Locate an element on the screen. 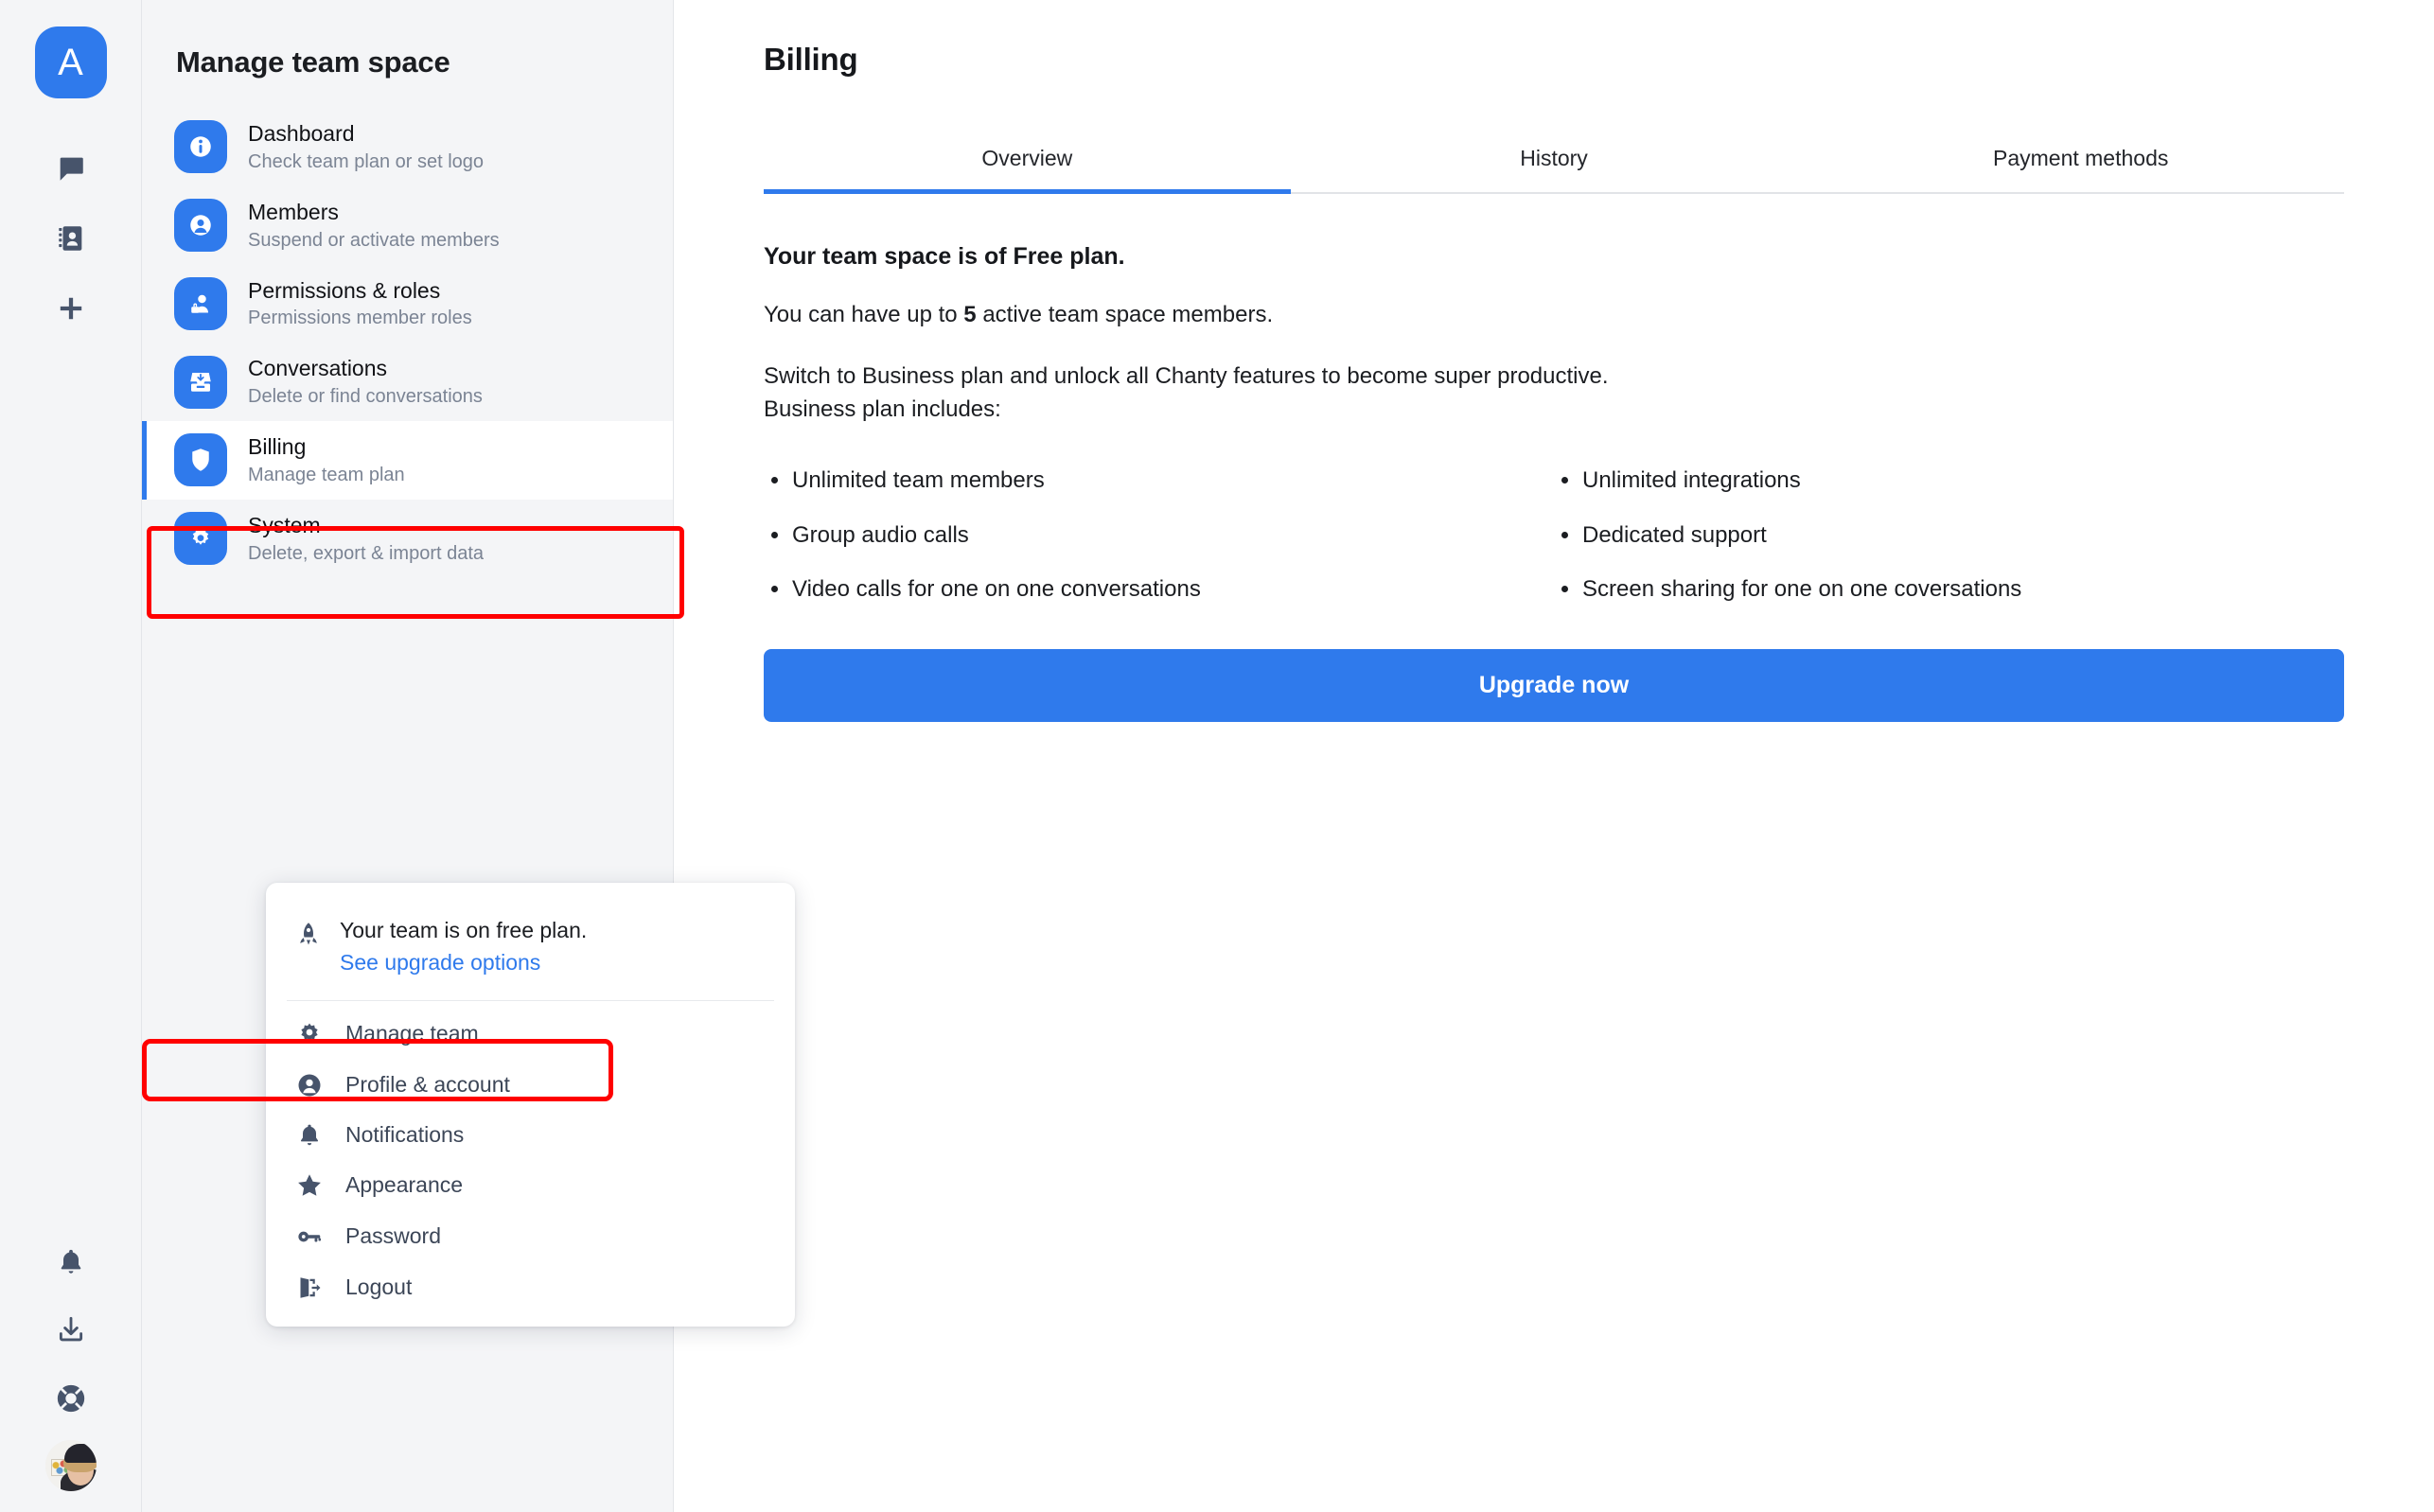 This screenshot has width=2434, height=1512. member-limit-value: 5 is located at coordinates (970, 314).